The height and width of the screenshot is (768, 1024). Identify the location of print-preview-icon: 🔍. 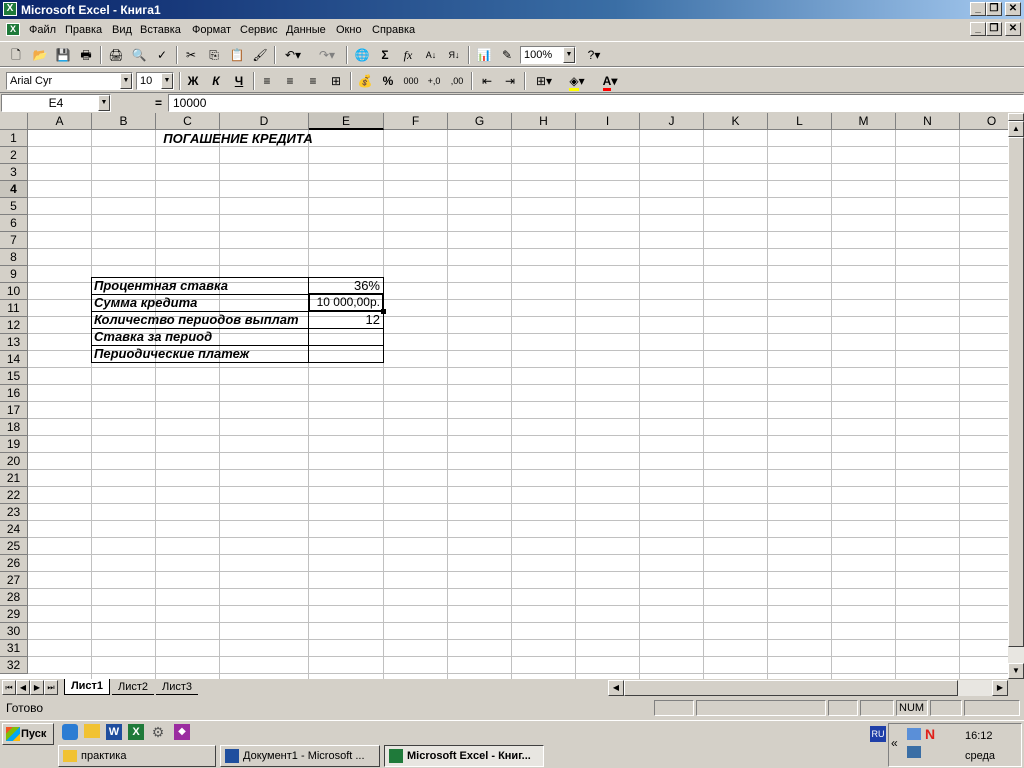
(139, 55).